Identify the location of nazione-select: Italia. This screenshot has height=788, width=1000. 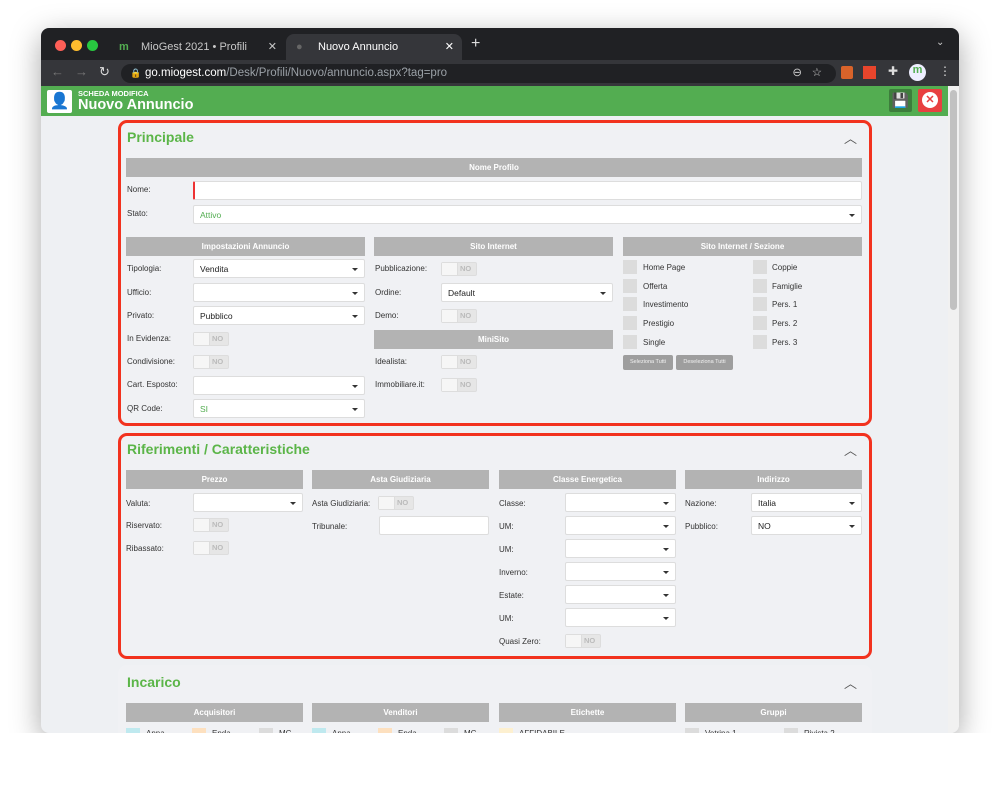
(806, 502).